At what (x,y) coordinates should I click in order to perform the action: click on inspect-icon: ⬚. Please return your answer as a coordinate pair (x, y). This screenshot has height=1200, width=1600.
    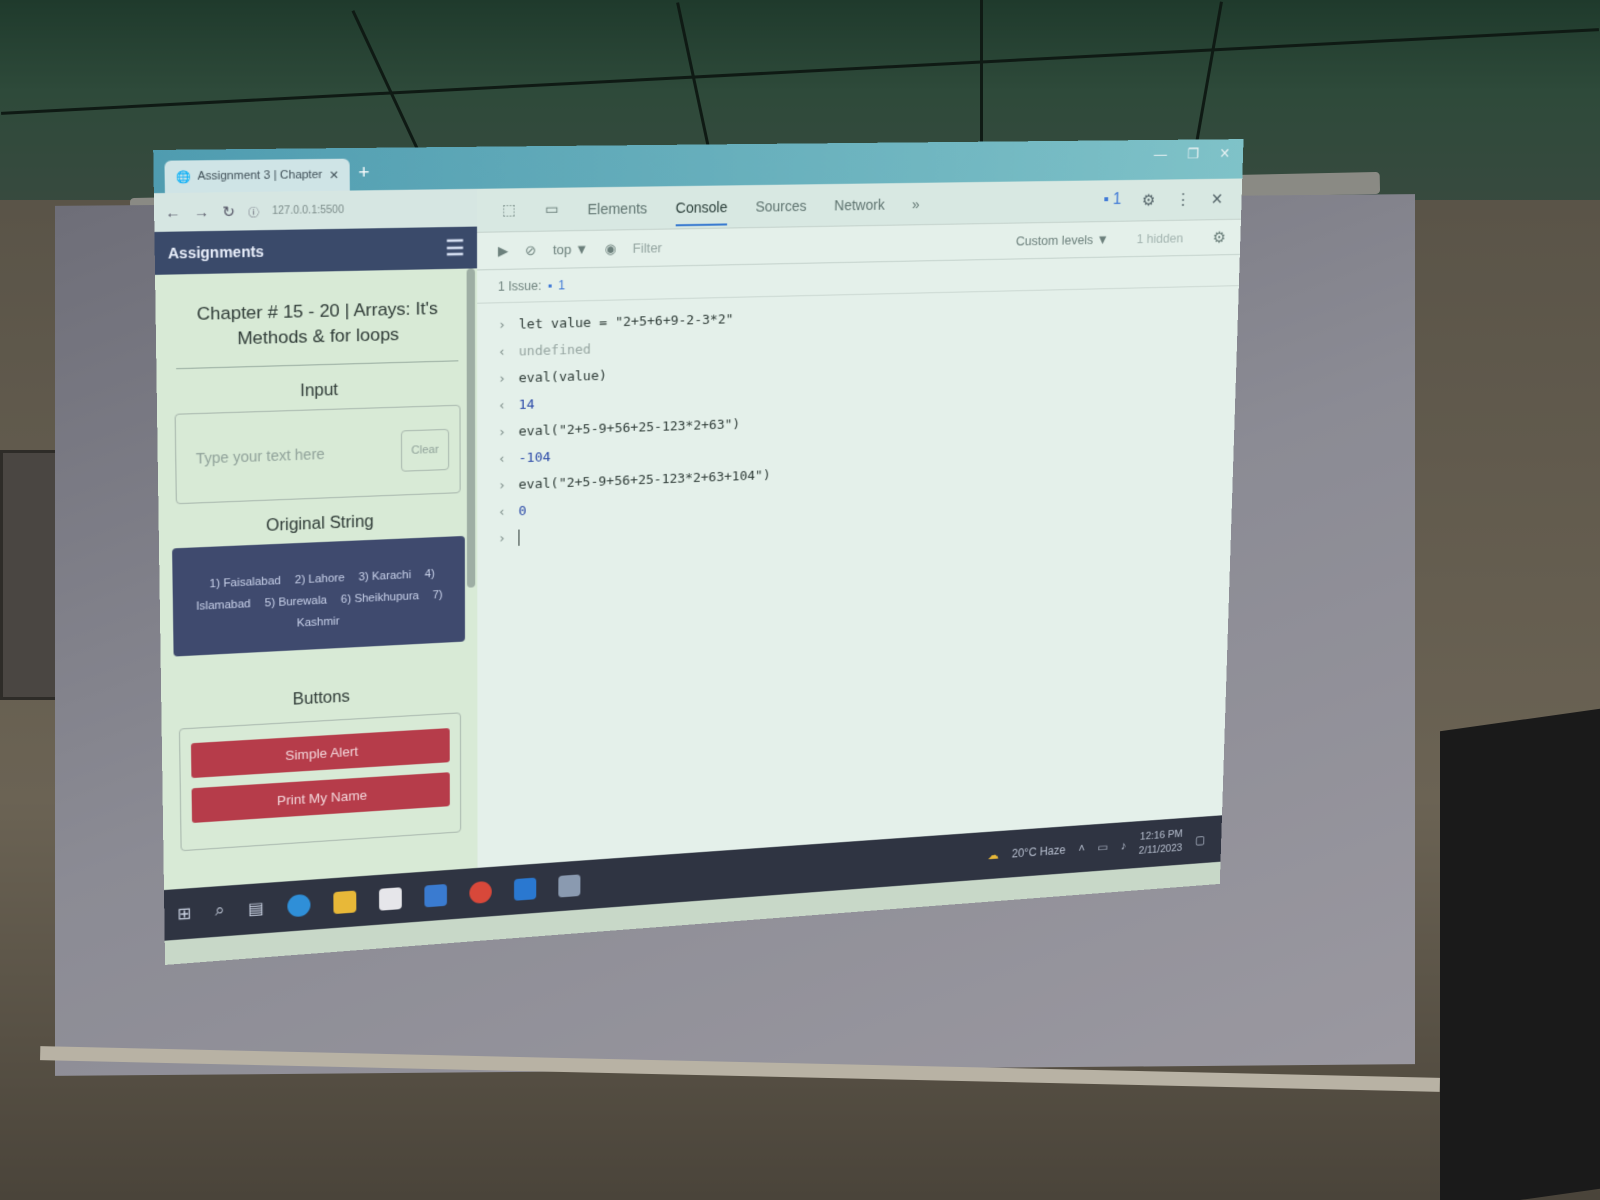
    Looking at the image, I should click on (509, 210).